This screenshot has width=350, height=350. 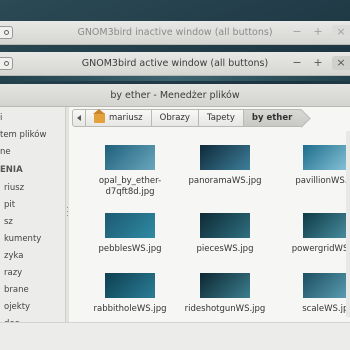 I want to click on sidebar-section-header: ENIA, so click(x=11, y=170).